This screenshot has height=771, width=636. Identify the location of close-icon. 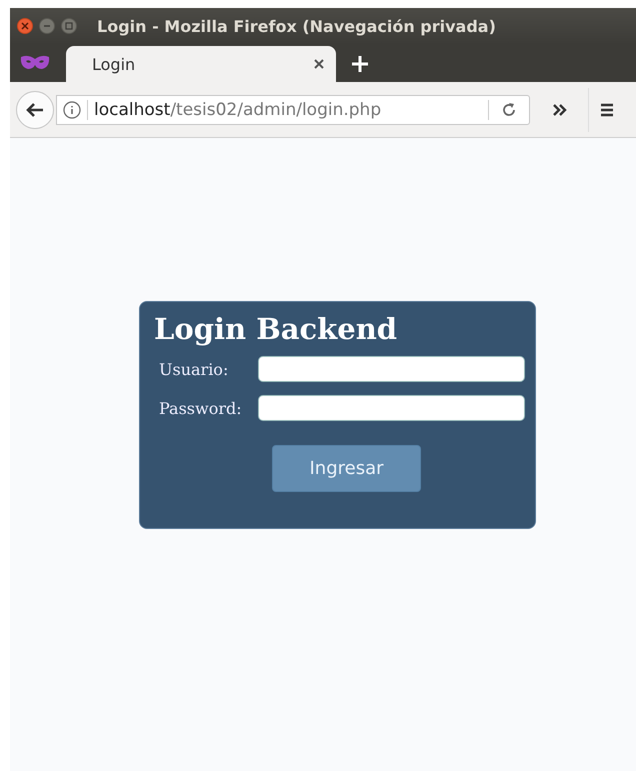
(25, 26).